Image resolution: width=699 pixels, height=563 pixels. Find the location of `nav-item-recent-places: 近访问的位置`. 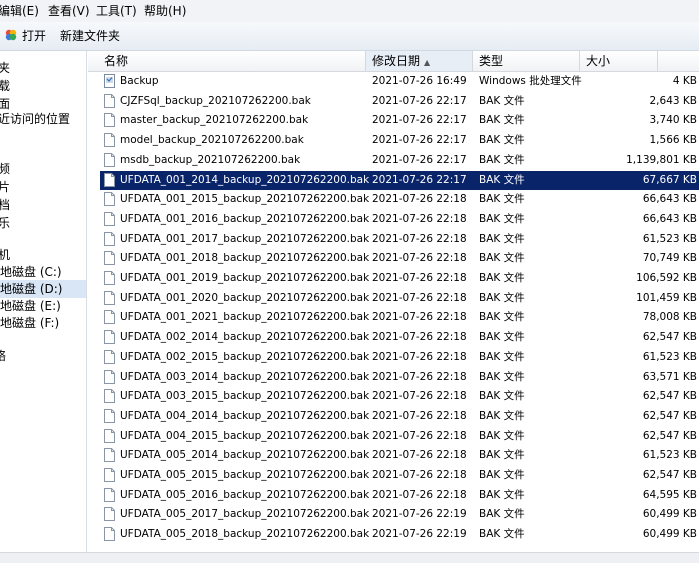

nav-item-recent-places: 近访问的位置 is located at coordinates (42, 119).